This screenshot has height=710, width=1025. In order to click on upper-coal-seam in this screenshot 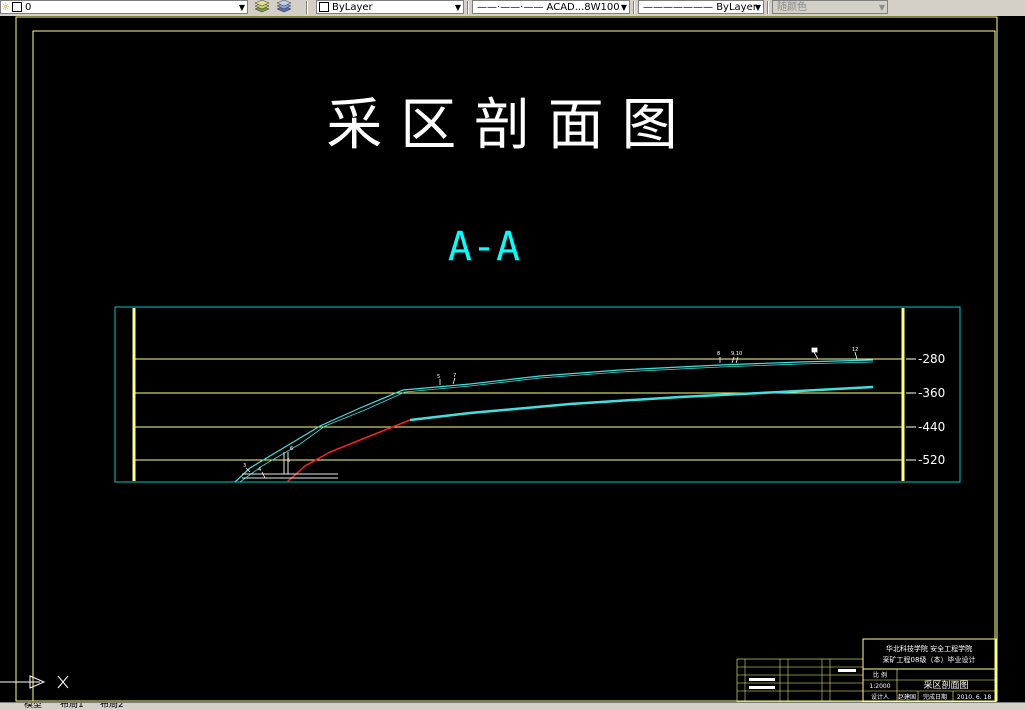, I will do `click(554, 421)`.